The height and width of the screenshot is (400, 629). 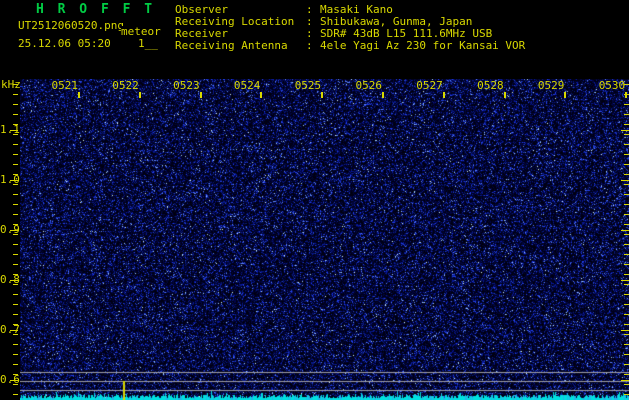 What do you see at coordinates (429, 85) in the screenshot?
I see `x-tick-label: 0527` at bounding box center [429, 85].